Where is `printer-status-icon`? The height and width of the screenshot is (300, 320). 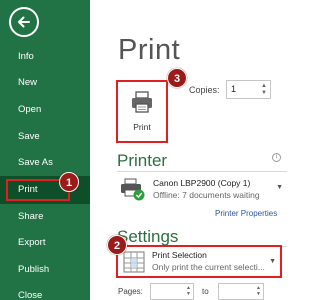 printer-status-icon is located at coordinates (133, 189).